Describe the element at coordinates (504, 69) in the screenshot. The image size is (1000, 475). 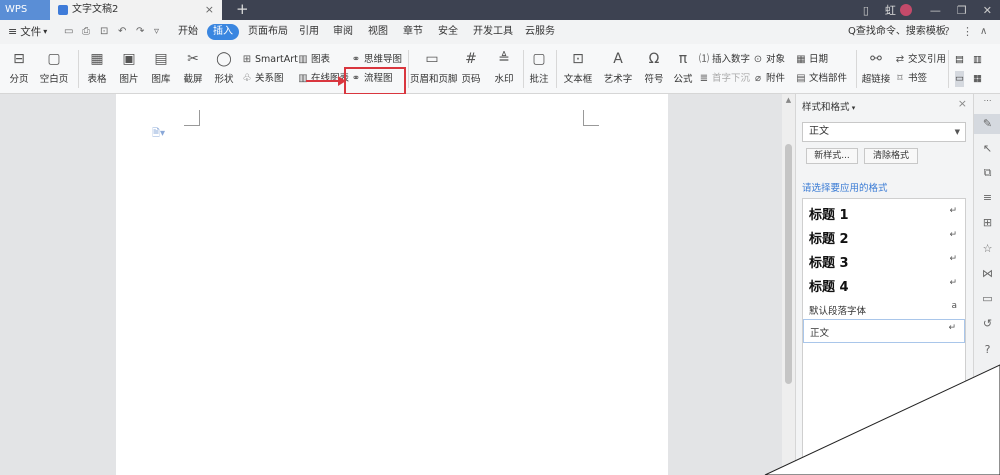
I see `watermark-button: ≜ 水印` at that location.